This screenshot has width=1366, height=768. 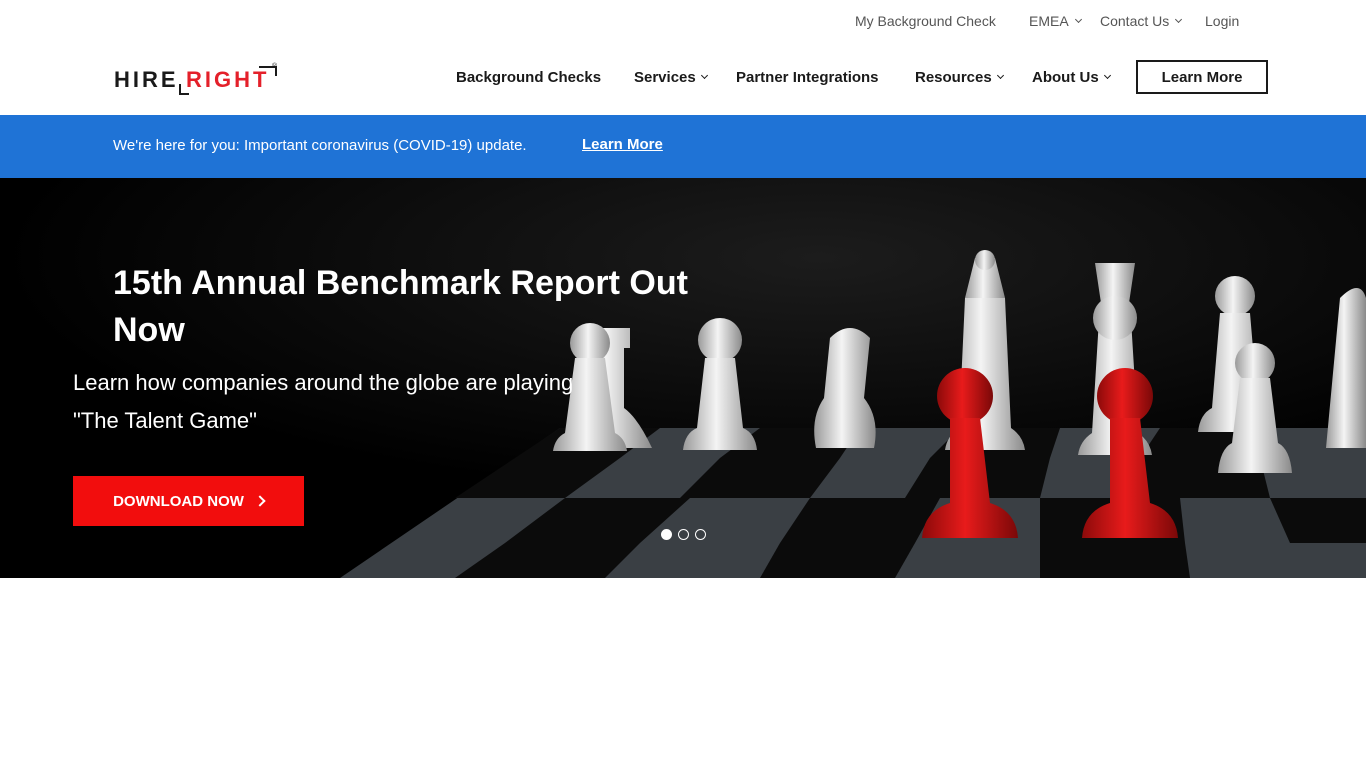 What do you see at coordinates (400, 306) in the screenshot?
I see `hero-title: 15th Annual Benchmark Report Out Now` at bounding box center [400, 306].